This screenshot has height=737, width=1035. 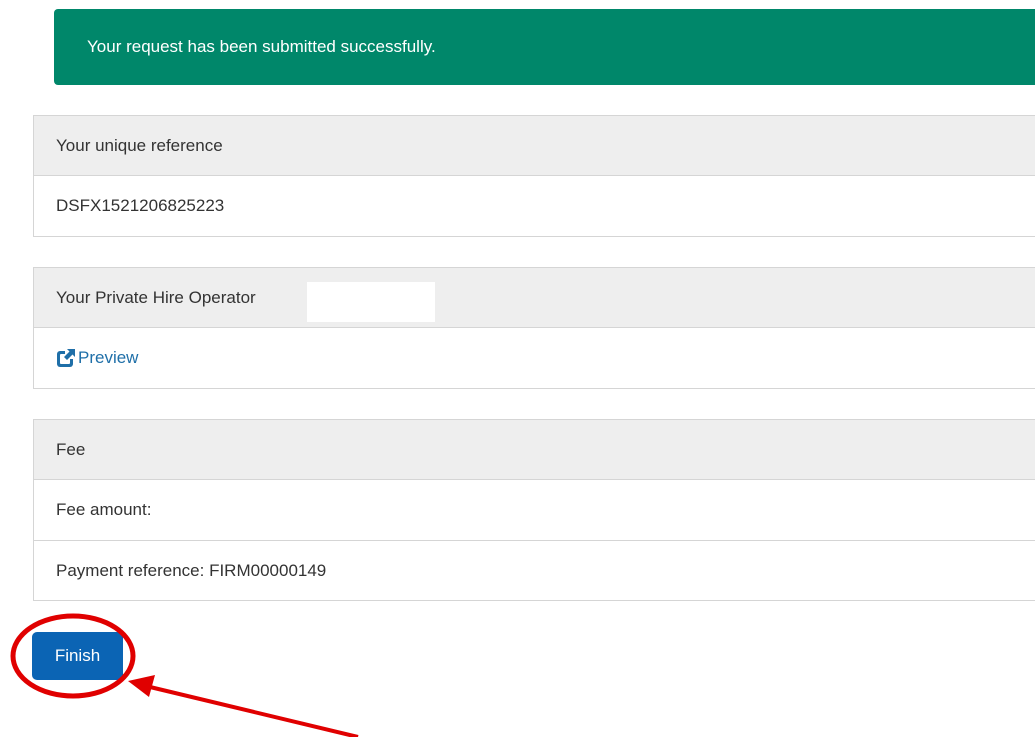 What do you see at coordinates (534, 450) in the screenshot?
I see `fee-panel-heading: Fee` at bounding box center [534, 450].